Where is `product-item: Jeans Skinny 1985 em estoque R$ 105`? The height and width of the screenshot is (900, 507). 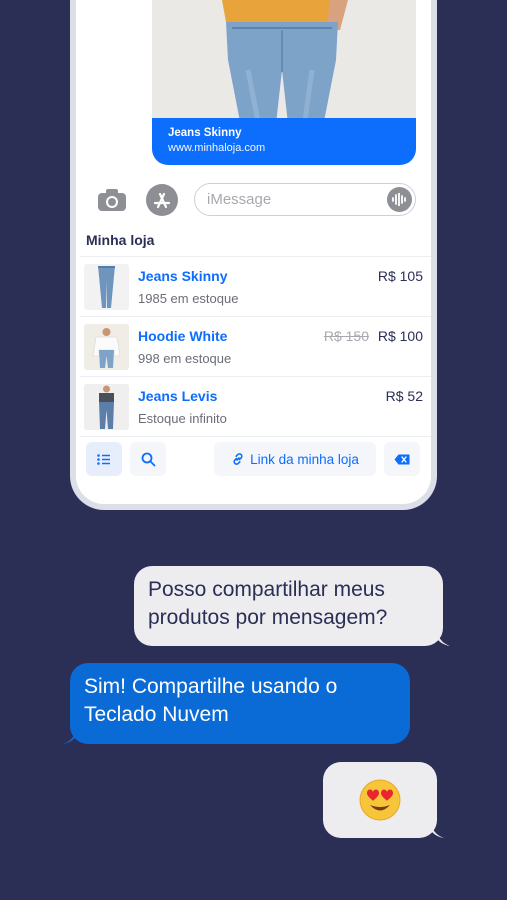
product-item: Jeans Skinny 1985 em estoque R$ 105 is located at coordinates (255, 287).